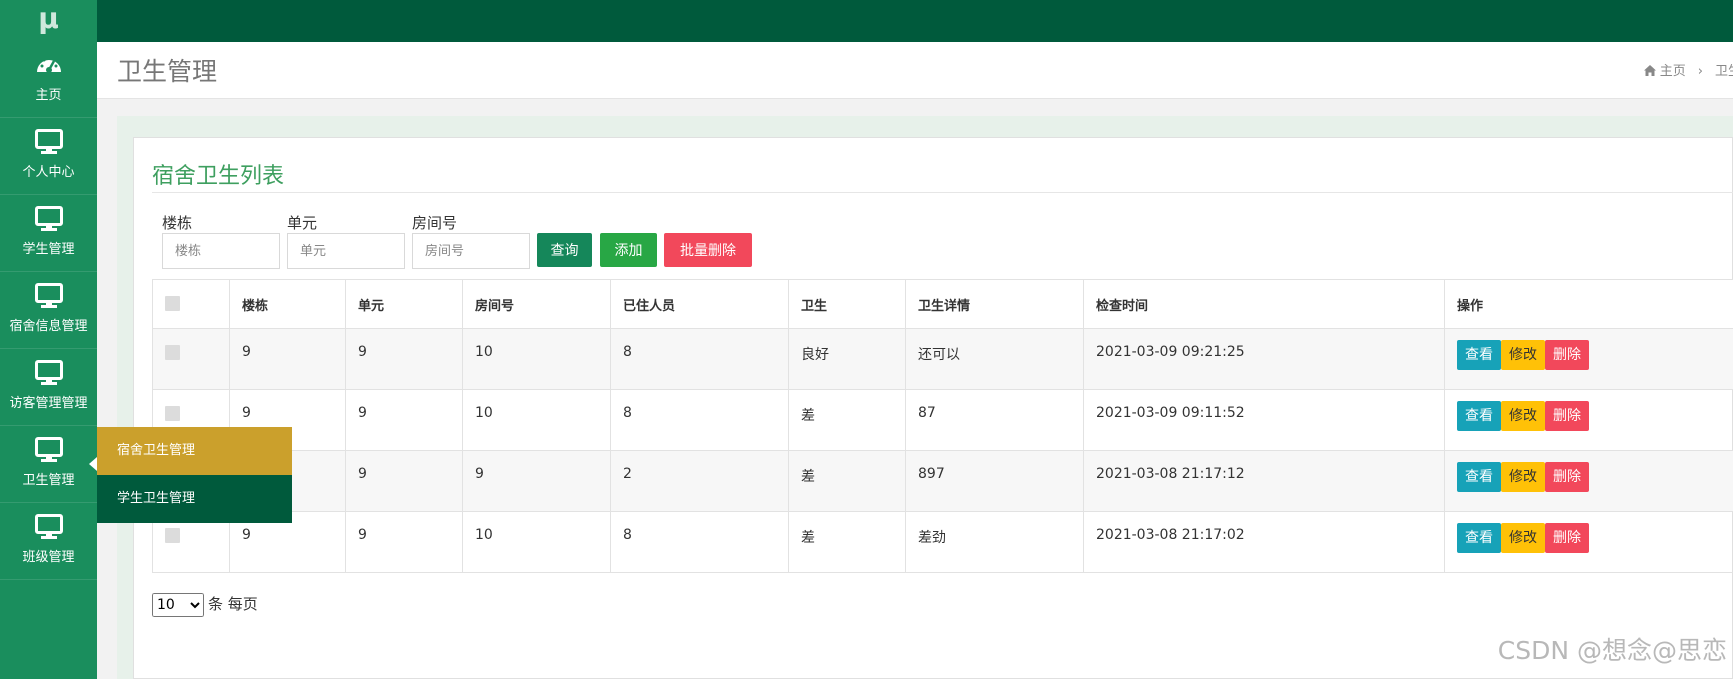 This screenshot has width=1733, height=679. I want to click on submenu-item-dorm-hygiene: 宿舍卫生管理, so click(194, 451).